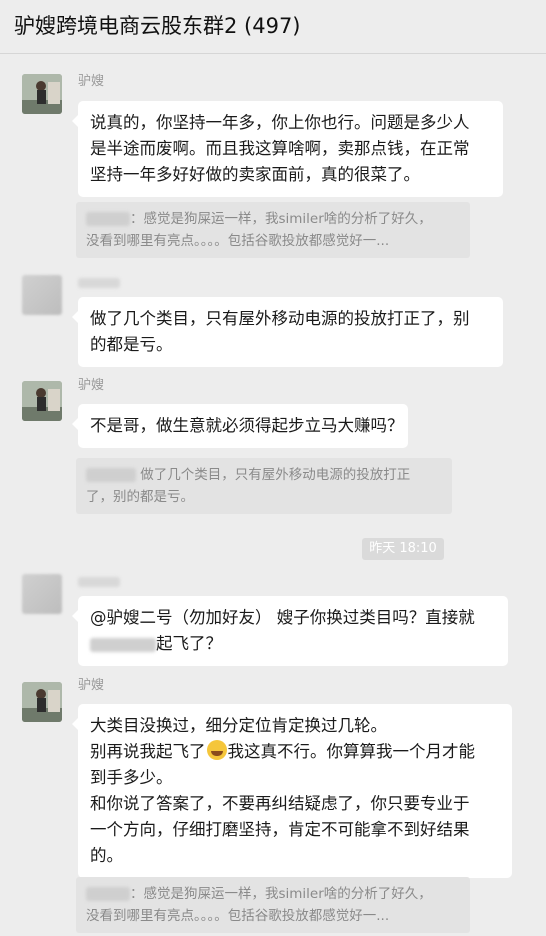 This screenshot has height=936, width=546. What do you see at coordinates (280, 803) in the screenshot?
I see `message-text: 和你说了答案了，不要再纠结疑虑了，你只要专业于` at bounding box center [280, 803].